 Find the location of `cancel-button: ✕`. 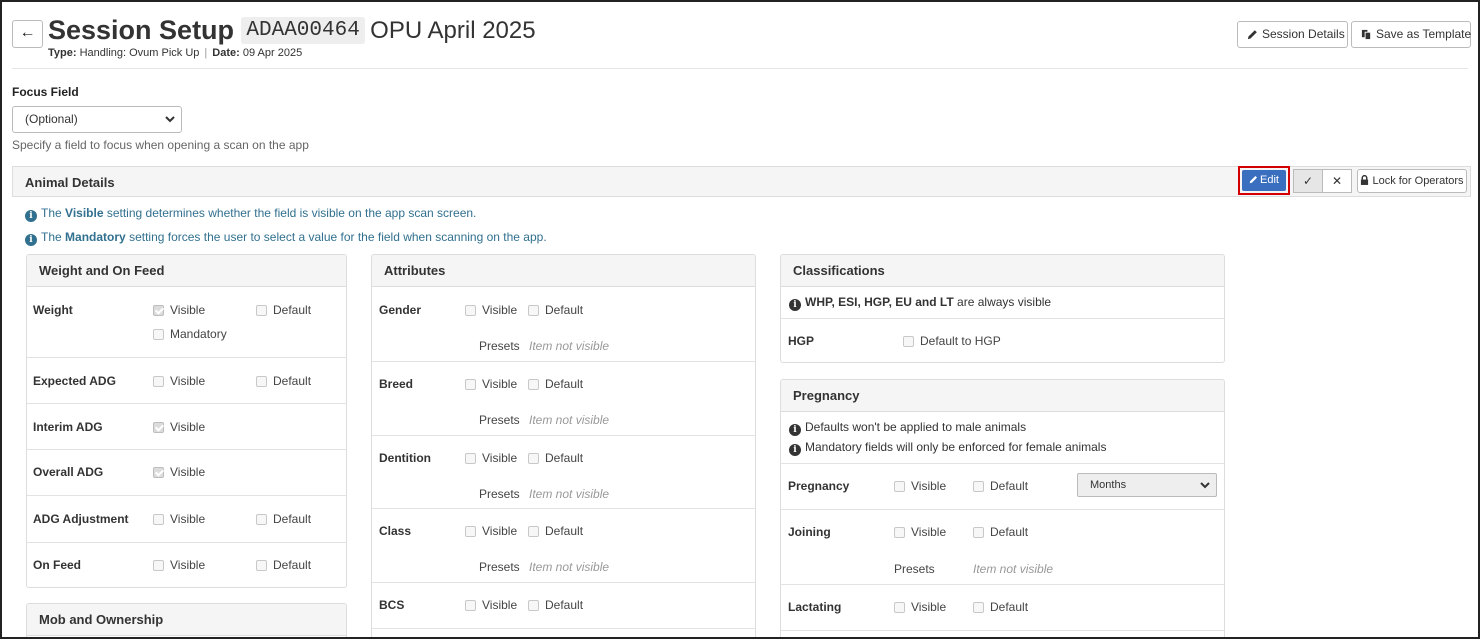

cancel-button: ✕ is located at coordinates (1337, 181).